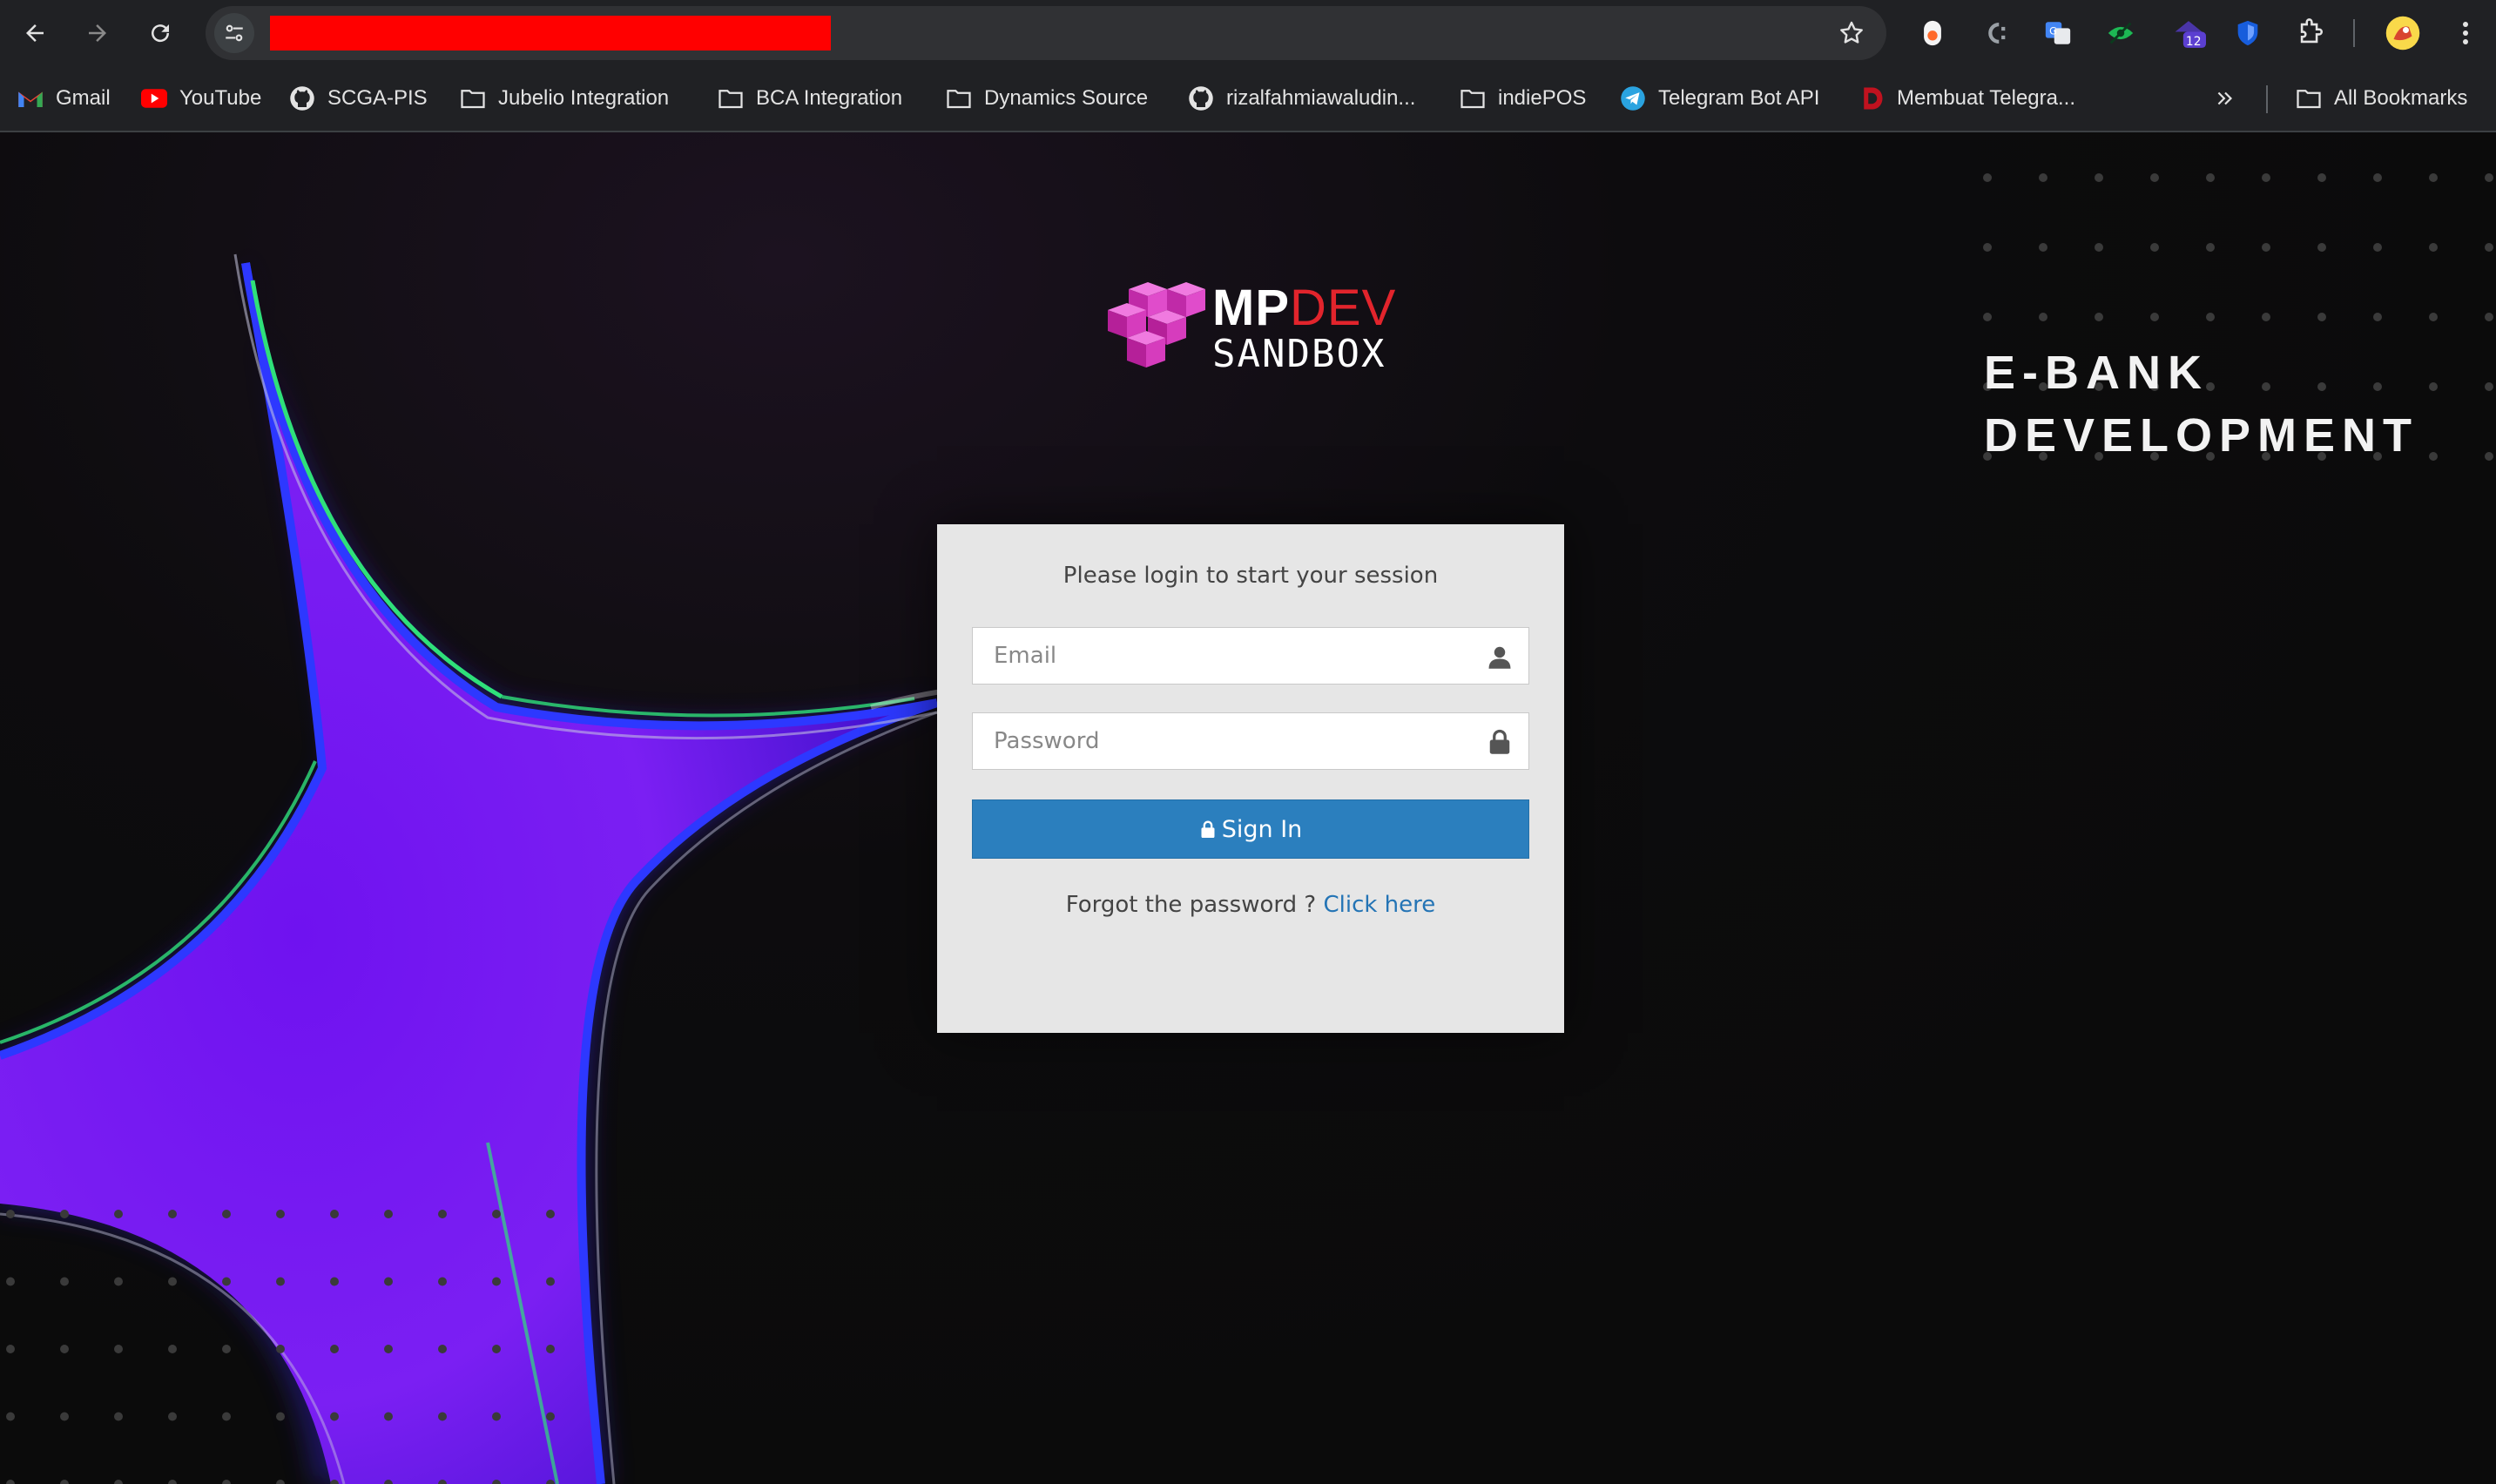  I want to click on bookmark-scga-pis: SCGA-PIS, so click(358, 98).